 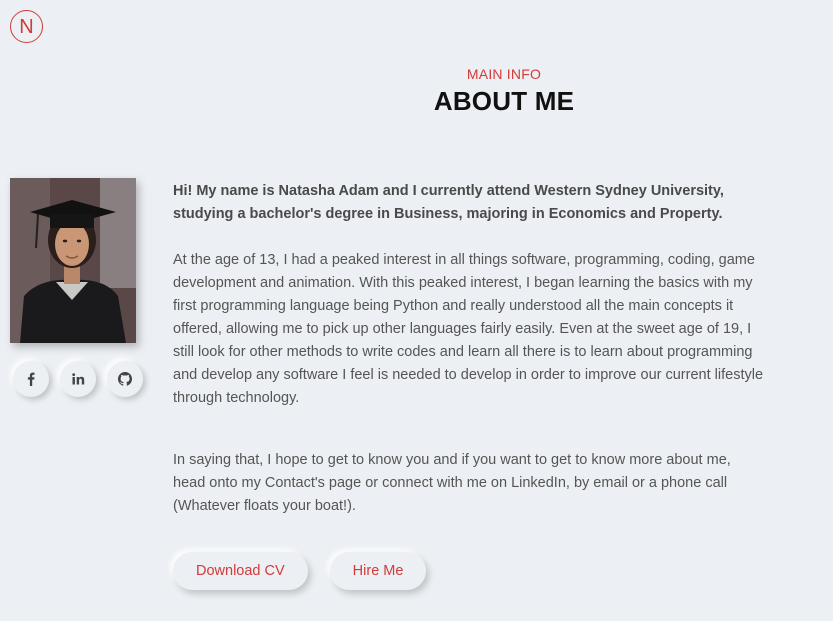 I want to click on action-buttons: Download CV Hire Me, so click(x=300, y=571).